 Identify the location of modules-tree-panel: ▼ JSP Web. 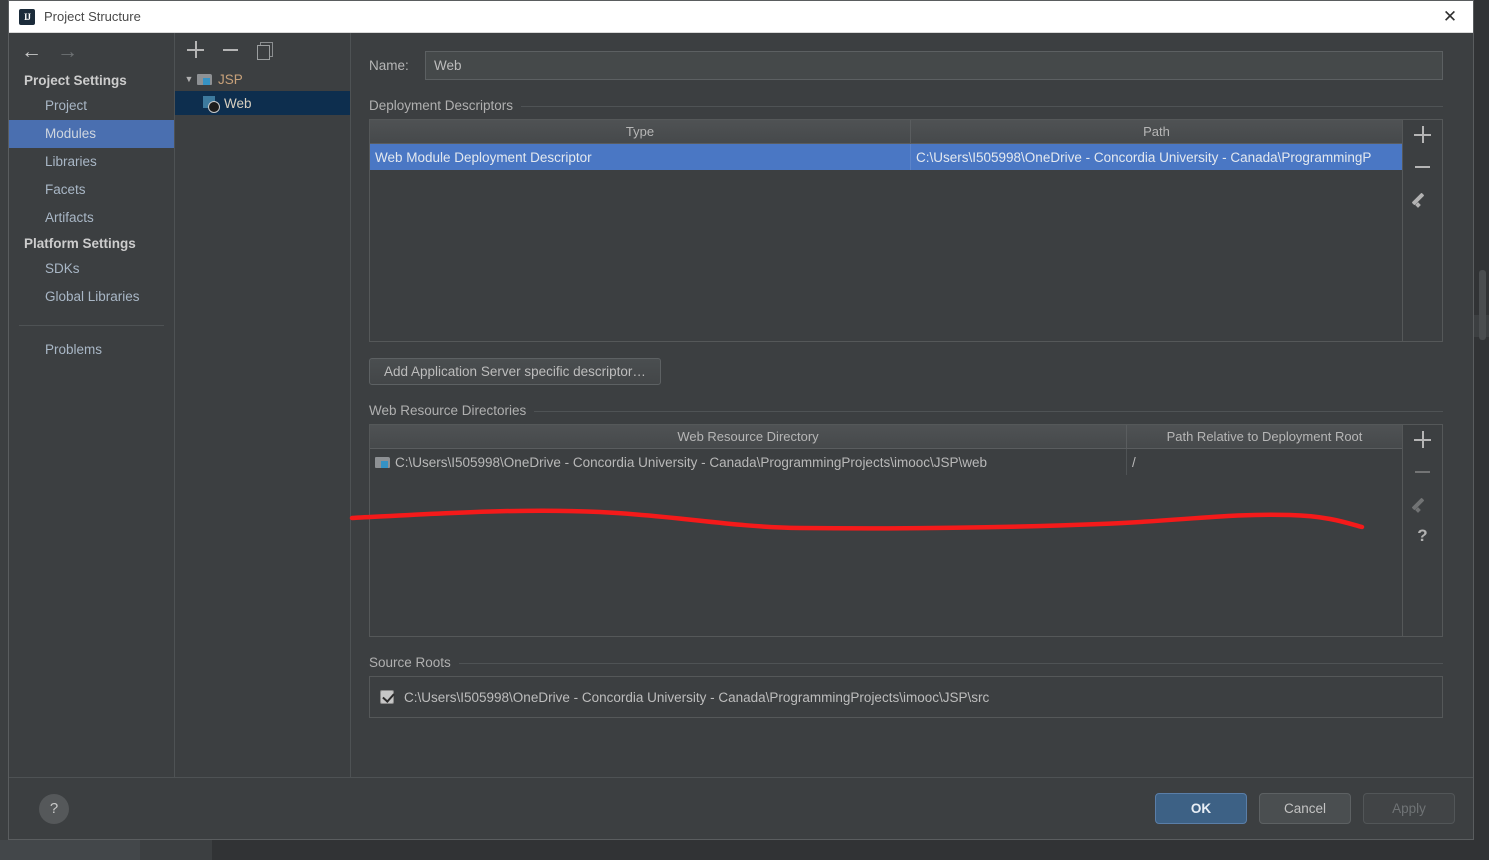
(263, 405).